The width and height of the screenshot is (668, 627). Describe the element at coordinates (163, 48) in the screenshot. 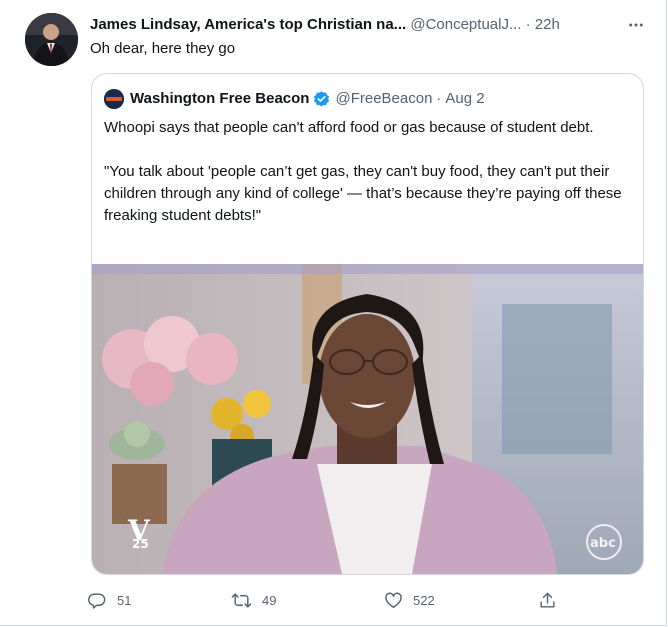

I see `tweet-text: Oh dear, here they go` at that location.